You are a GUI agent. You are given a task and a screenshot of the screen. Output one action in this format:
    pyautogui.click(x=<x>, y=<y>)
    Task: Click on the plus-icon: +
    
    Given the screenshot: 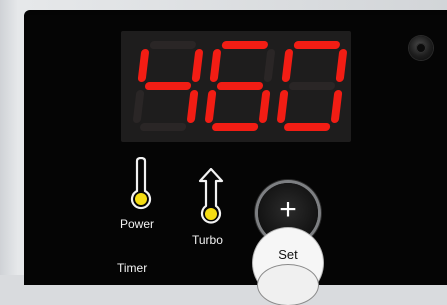 What is the action you would take?
    pyautogui.click(x=288, y=209)
    